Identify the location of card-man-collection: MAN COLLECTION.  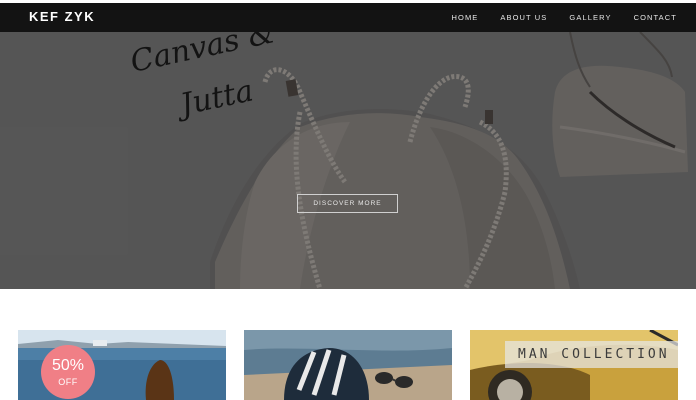
(574, 365).